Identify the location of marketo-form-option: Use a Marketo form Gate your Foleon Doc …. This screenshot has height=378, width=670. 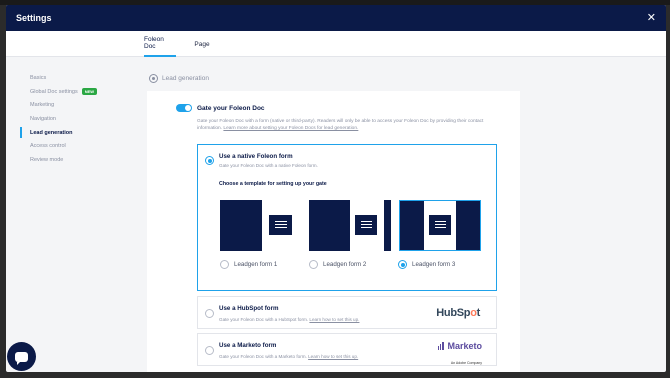
(347, 349).